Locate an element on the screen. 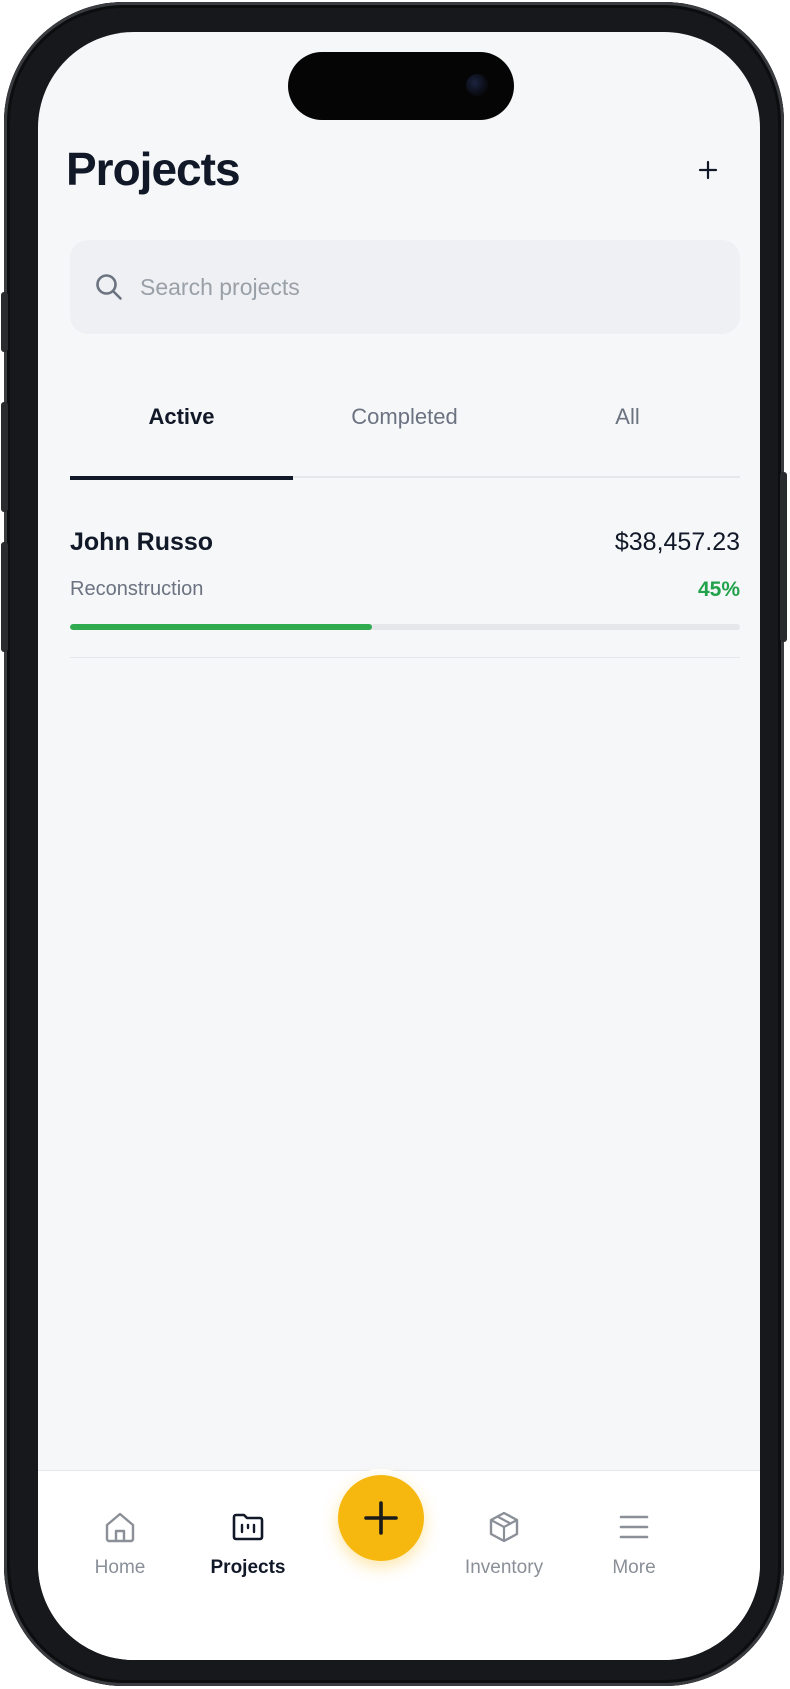 The image size is (790, 1689). folder-icon is located at coordinates (248, 1527).